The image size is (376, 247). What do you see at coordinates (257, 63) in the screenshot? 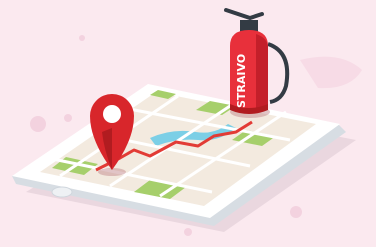
I see `fire-extinguisher-icon: STRAIVO` at bounding box center [257, 63].